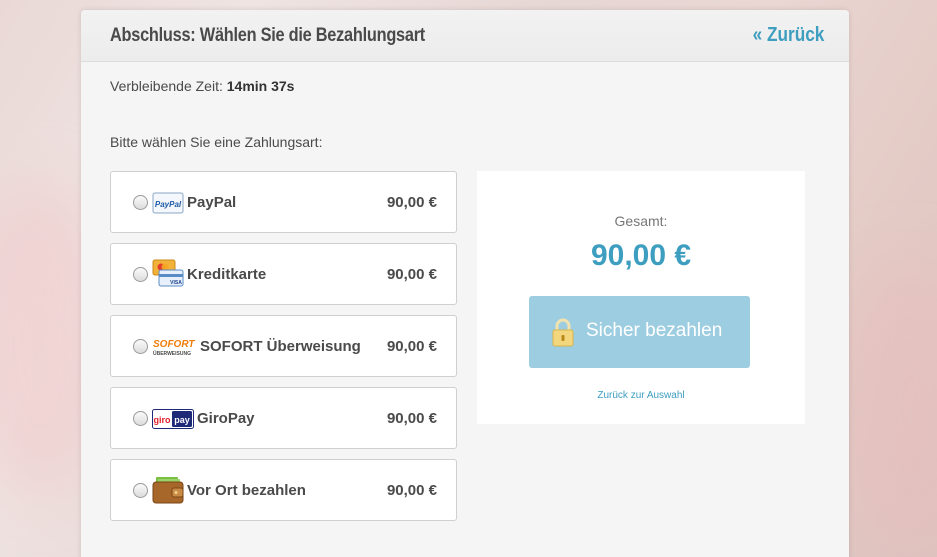 The height and width of the screenshot is (557, 937). Describe the element at coordinates (563, 332) in the screenshot. I see `lock-icon` at that location.